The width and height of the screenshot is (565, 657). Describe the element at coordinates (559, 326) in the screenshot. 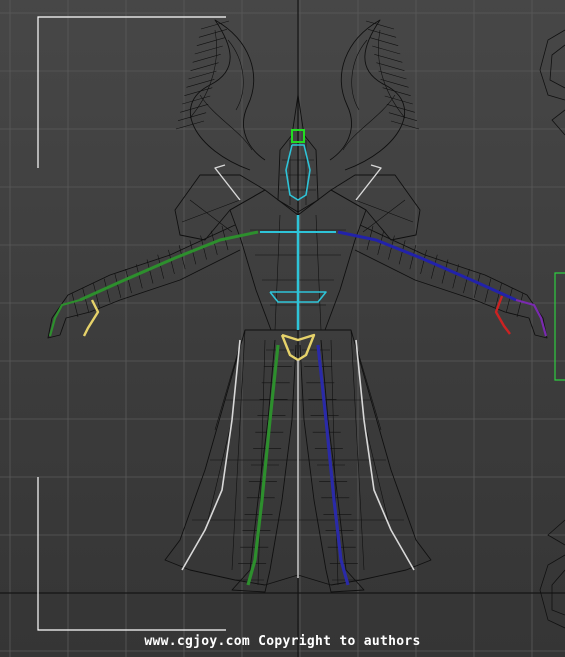

I see `selection-bracket-right` at that location.